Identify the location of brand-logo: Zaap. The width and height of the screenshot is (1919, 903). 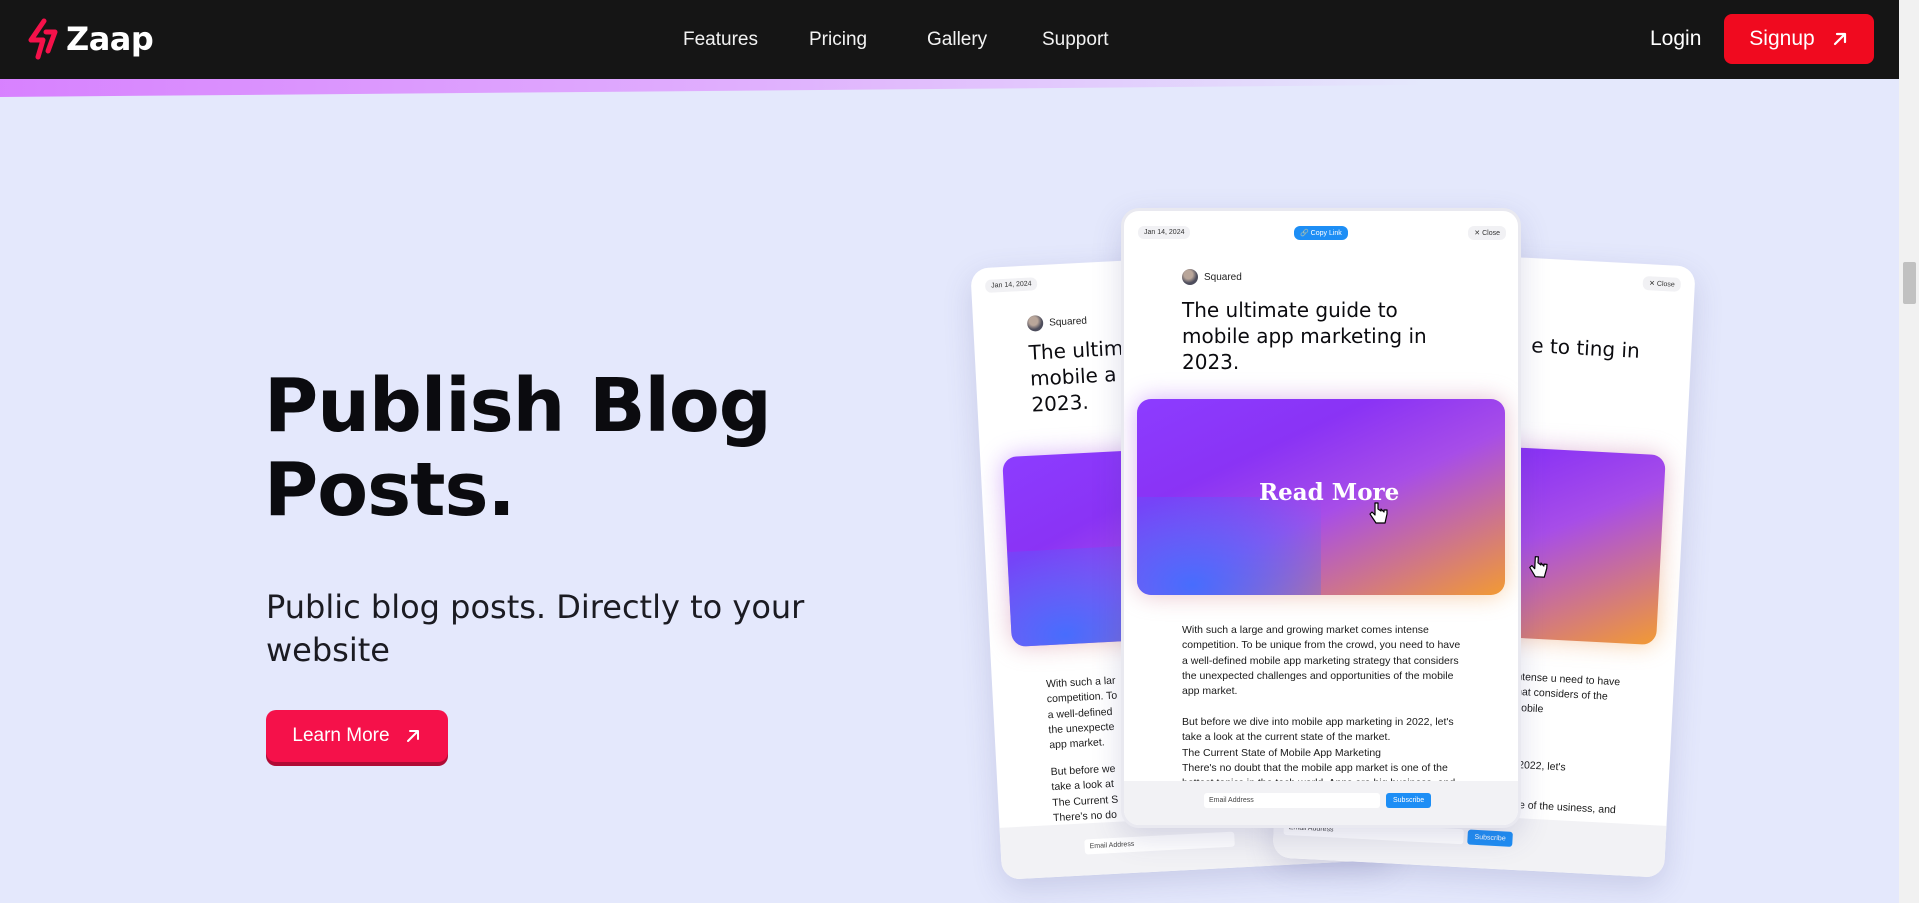
(89, 39).